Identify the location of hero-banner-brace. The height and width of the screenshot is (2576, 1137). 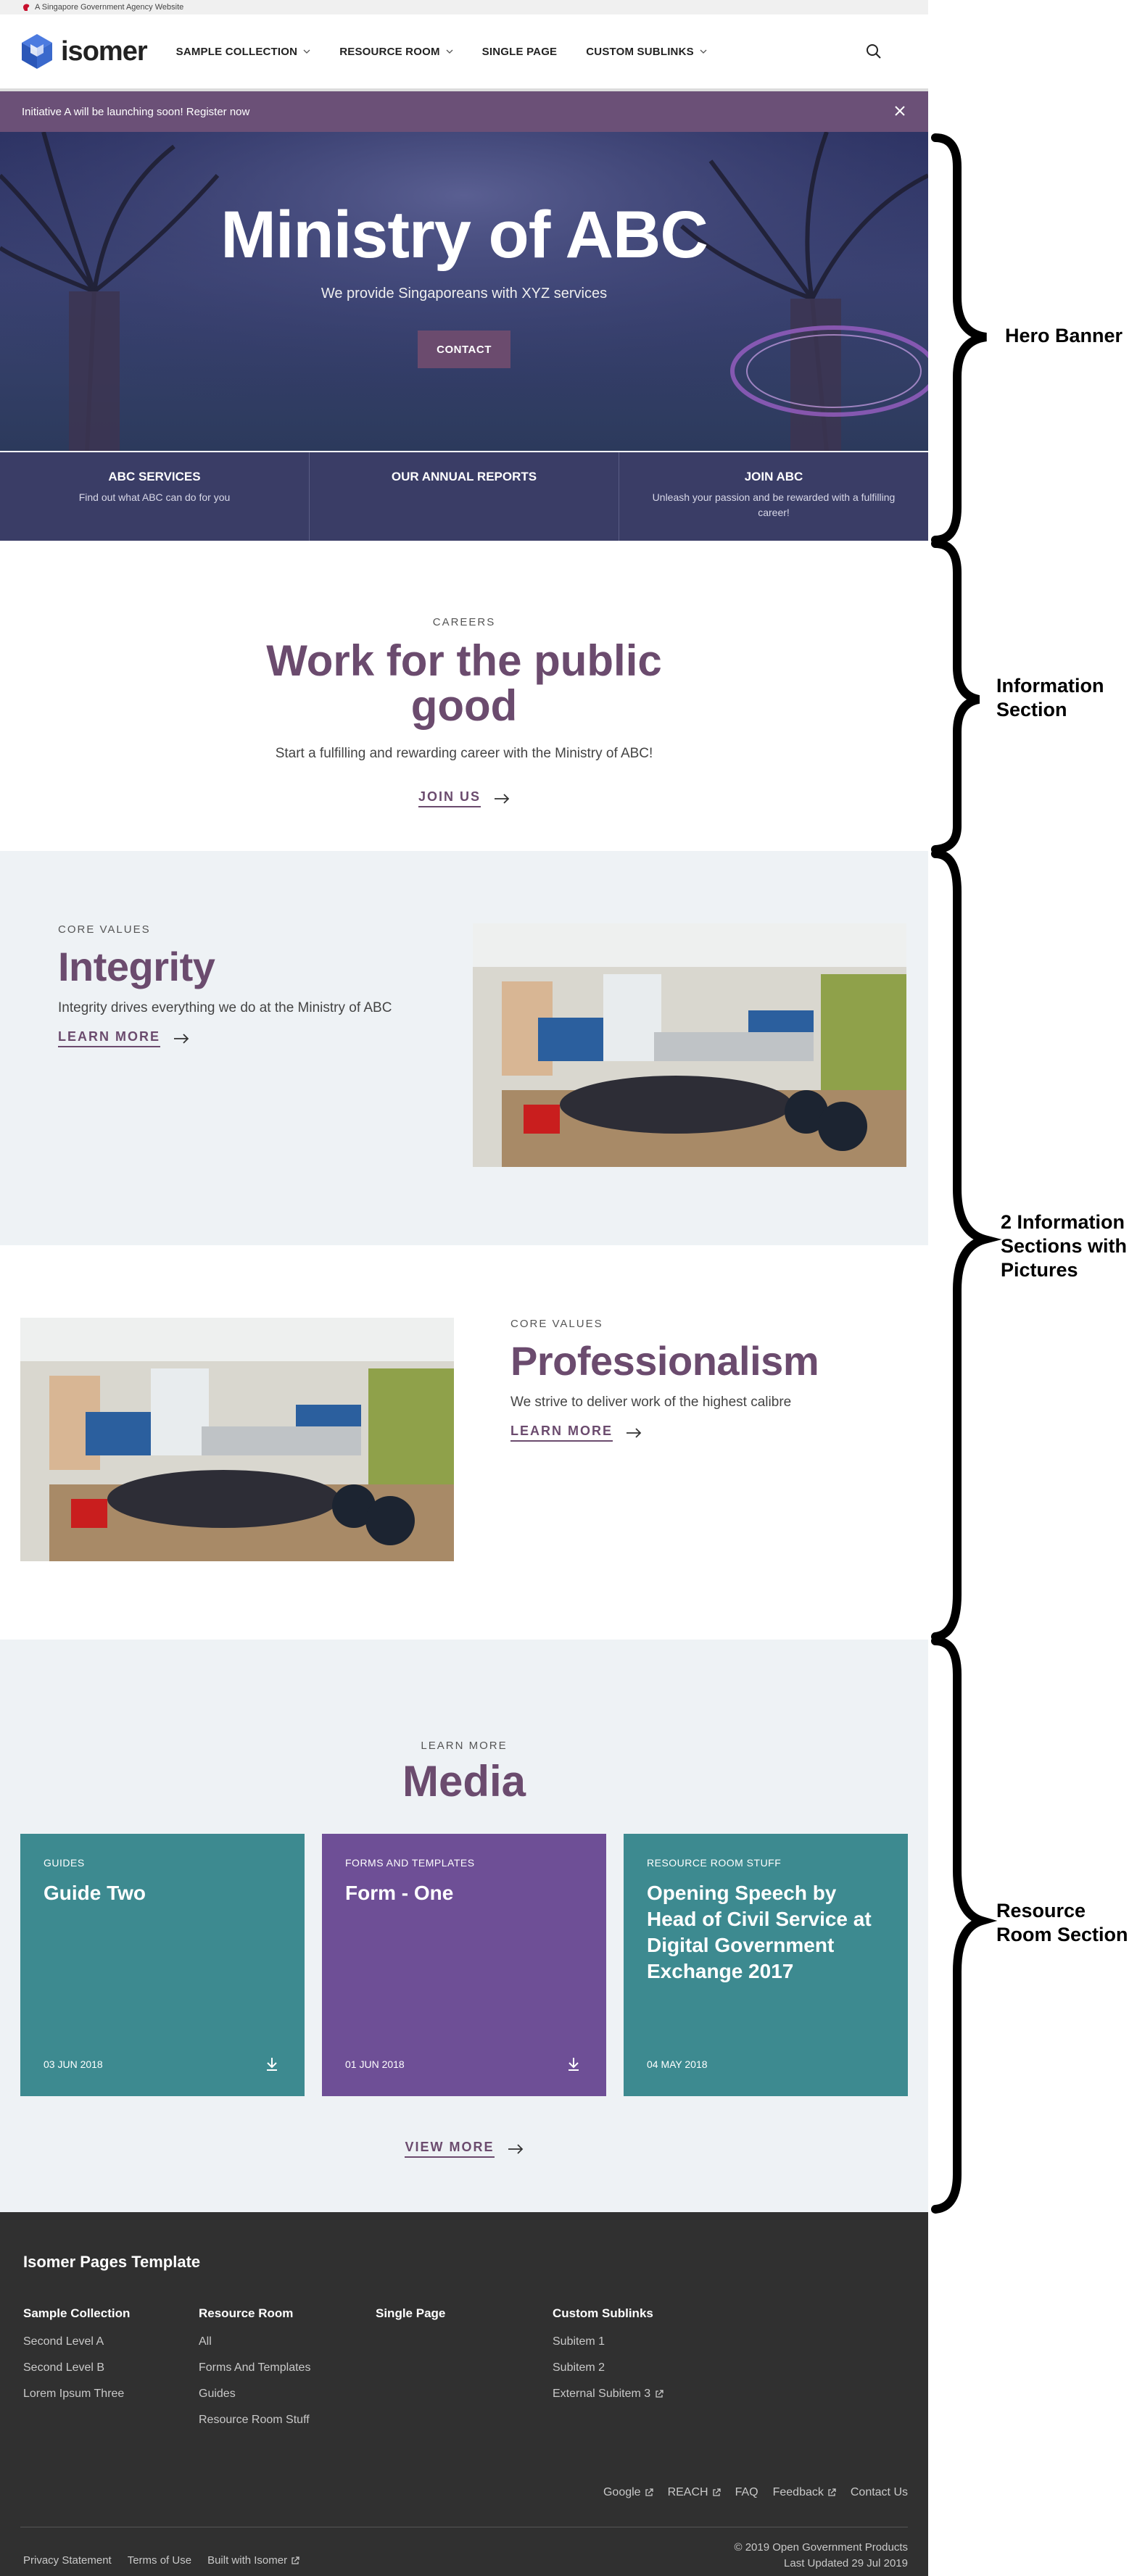
(959, 338).